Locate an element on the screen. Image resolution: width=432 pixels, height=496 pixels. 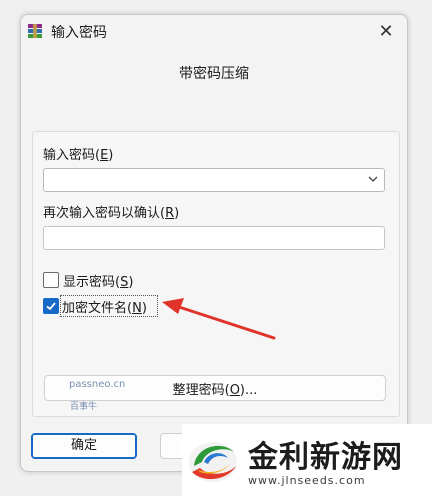
site-logo-band: 金利新游网 www.jlnseeds.com is located at coordinates (307, 460).